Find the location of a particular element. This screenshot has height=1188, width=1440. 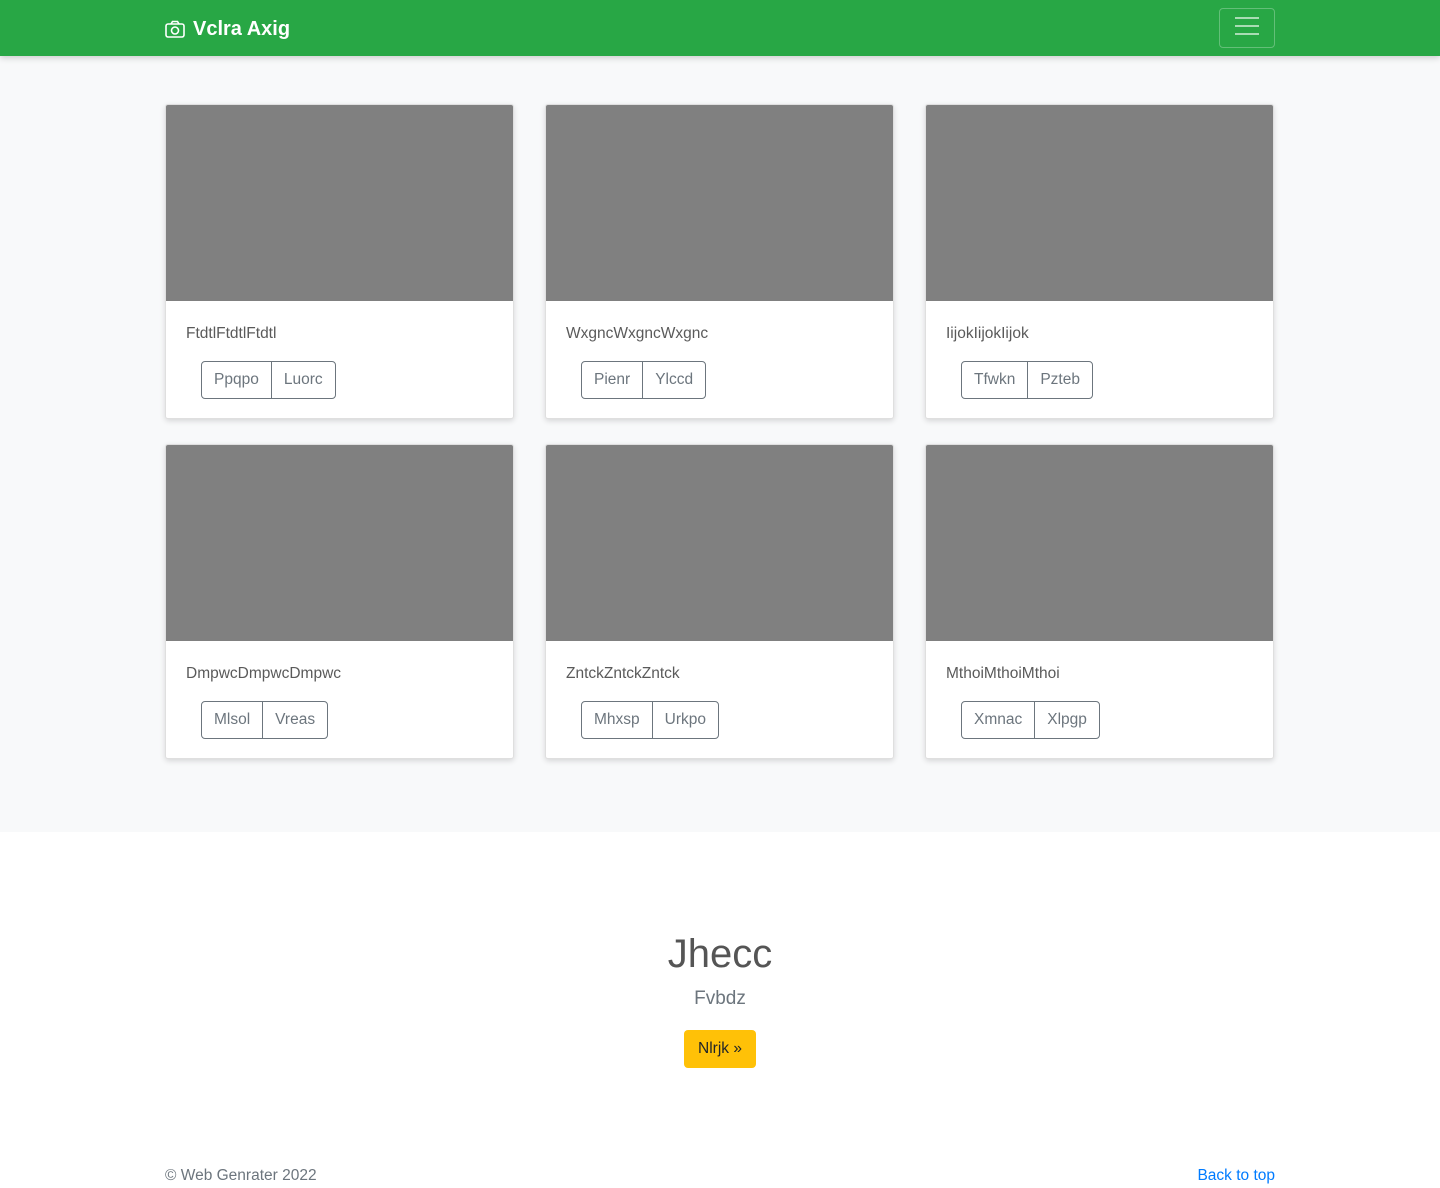

card-button-group: Xmnac Xlpgp is located at coordinates (1030, 720).